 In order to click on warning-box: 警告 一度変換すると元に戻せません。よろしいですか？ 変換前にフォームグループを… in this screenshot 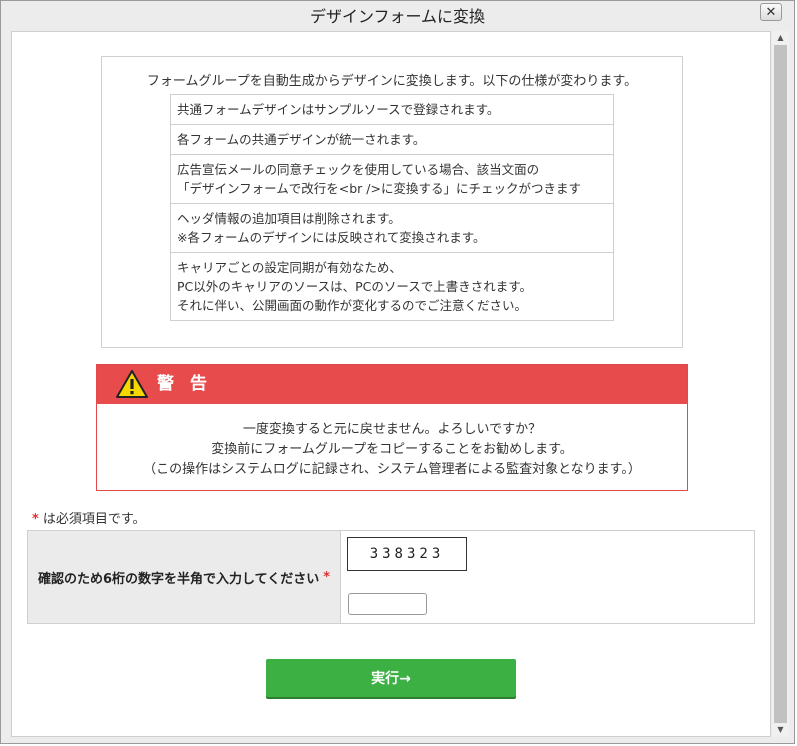, I will do `click(392, 427)`.